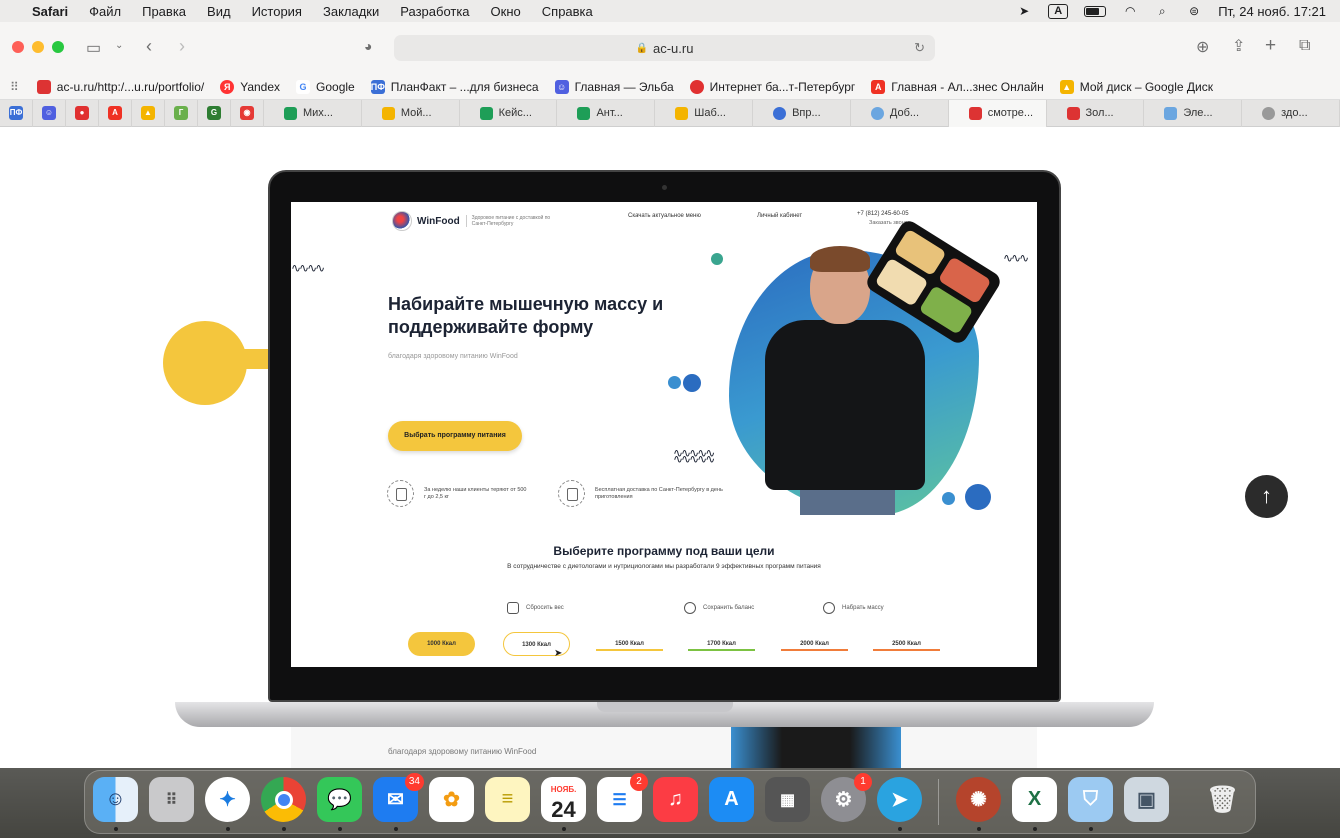  What do you see at coordinates (507, 799) in the screenshot?
I see `notes-icon: ≡` at bounding box center [507, 799].